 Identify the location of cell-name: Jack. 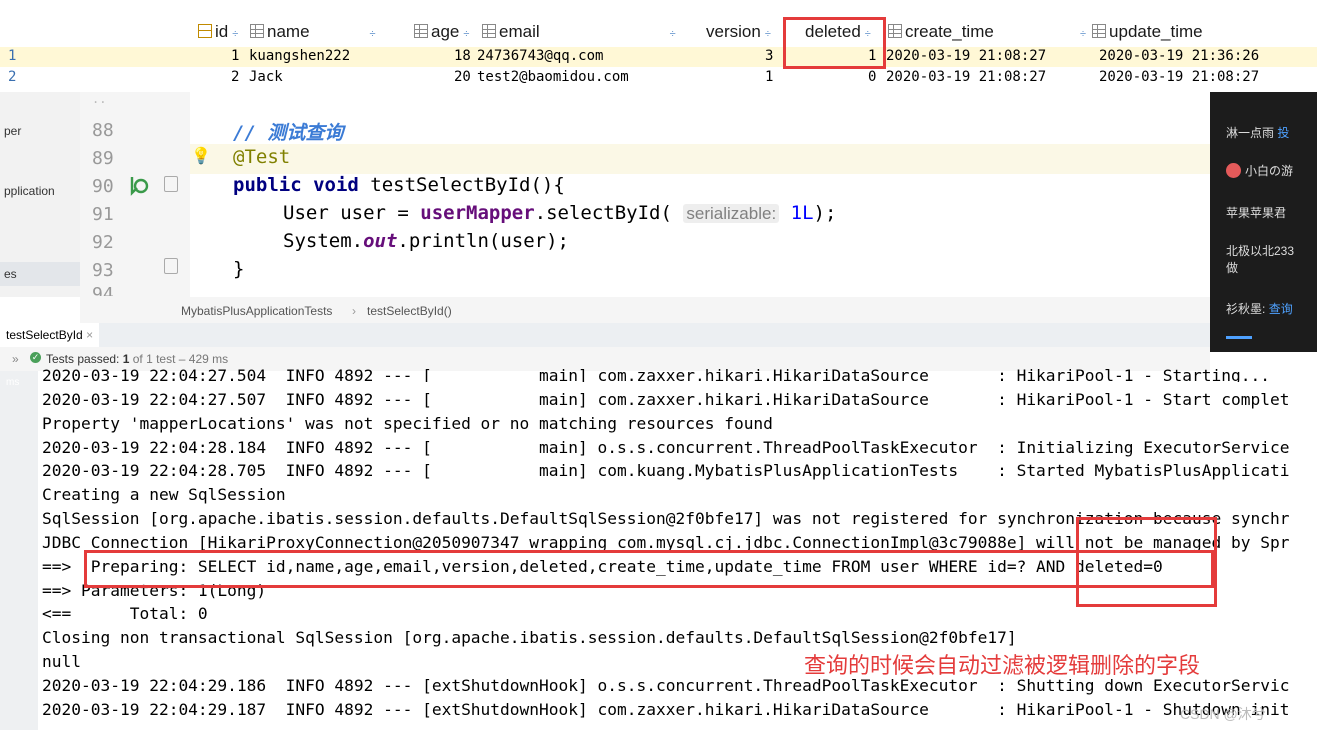
(266, 77).